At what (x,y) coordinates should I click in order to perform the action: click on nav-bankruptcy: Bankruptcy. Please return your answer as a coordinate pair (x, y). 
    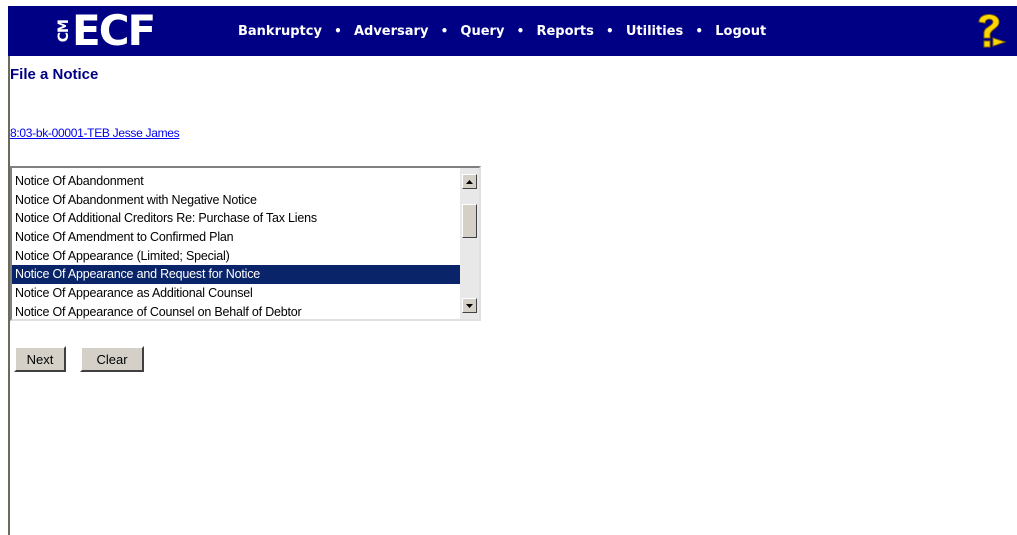
    Looking at the image, I should click on (280, 31).